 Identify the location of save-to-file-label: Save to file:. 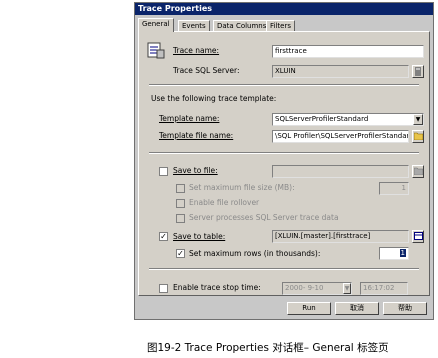
(195, 170).